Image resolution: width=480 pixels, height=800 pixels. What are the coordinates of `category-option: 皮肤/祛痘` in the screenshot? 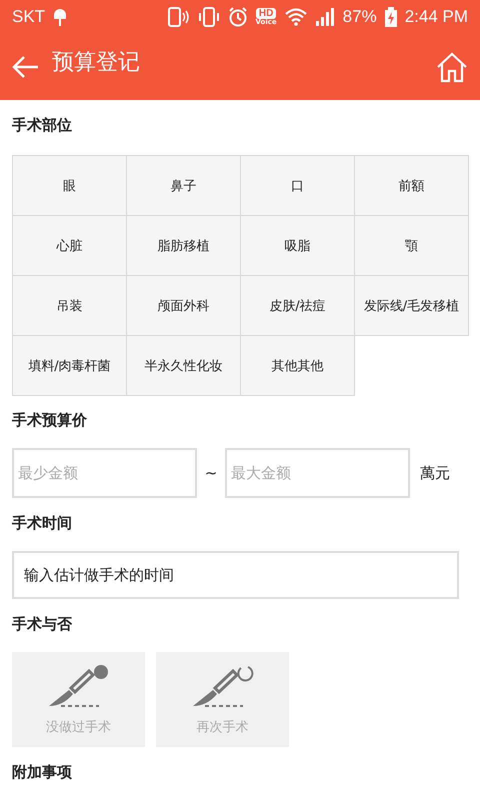 It's located at (297, 305).